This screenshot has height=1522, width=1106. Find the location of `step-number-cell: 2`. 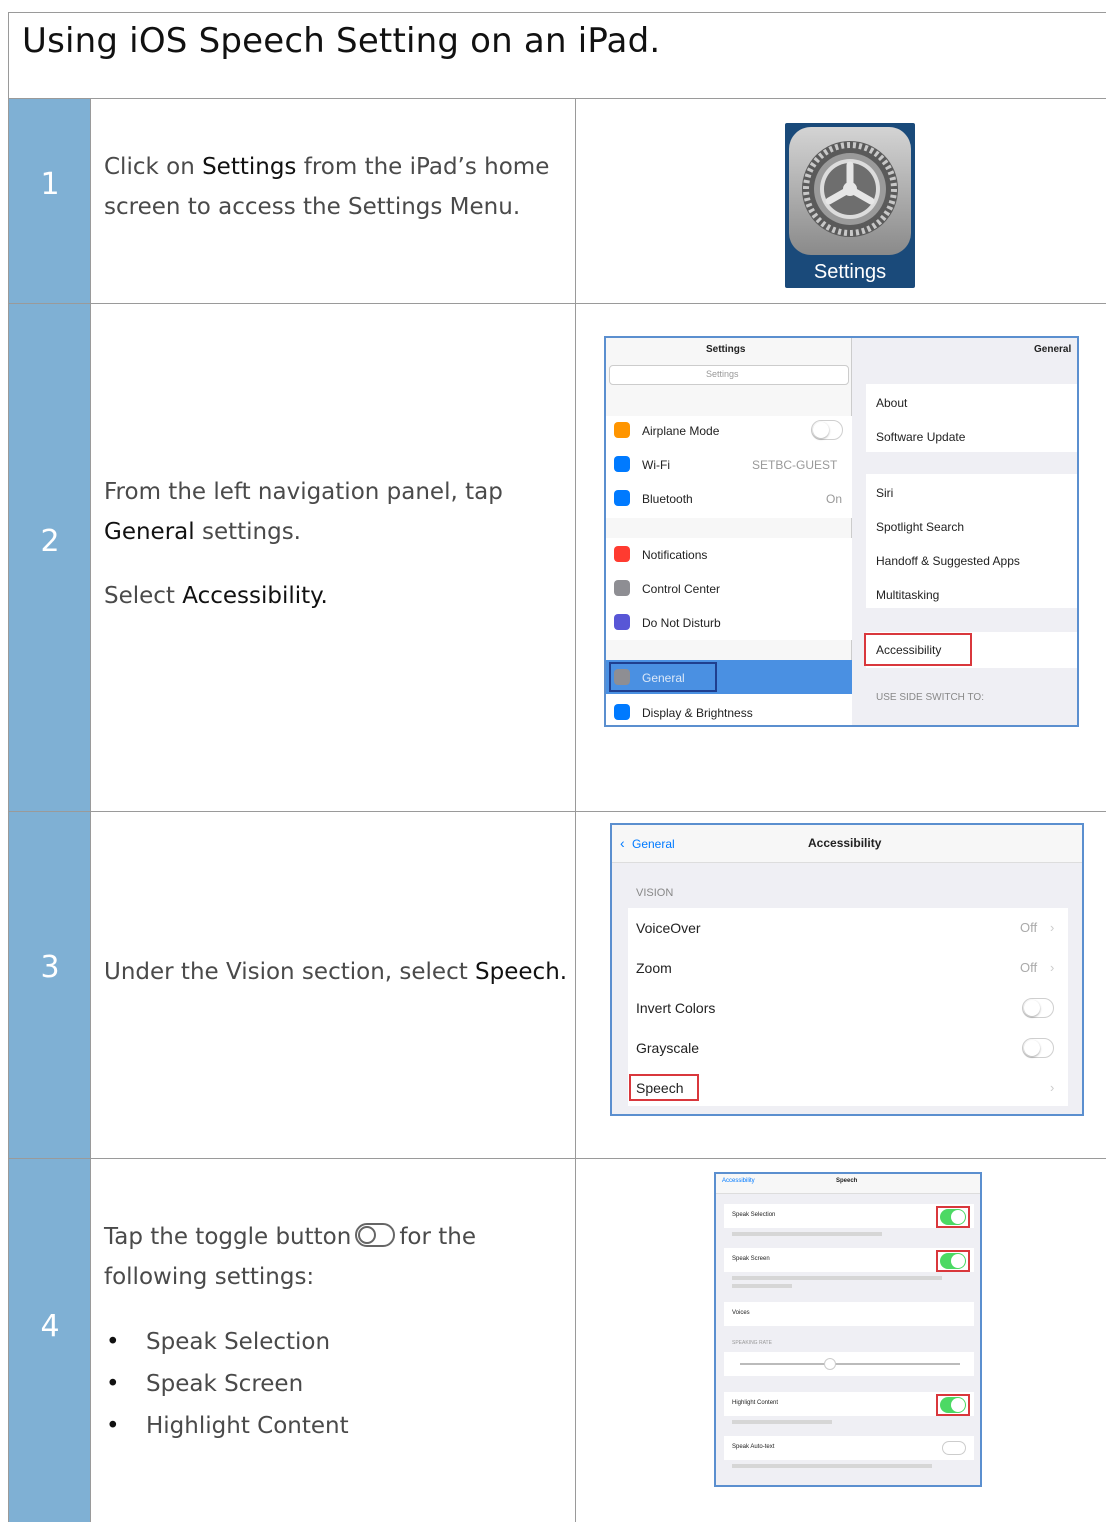

step-number-cell: 2 is located at coordinates (50, 557).